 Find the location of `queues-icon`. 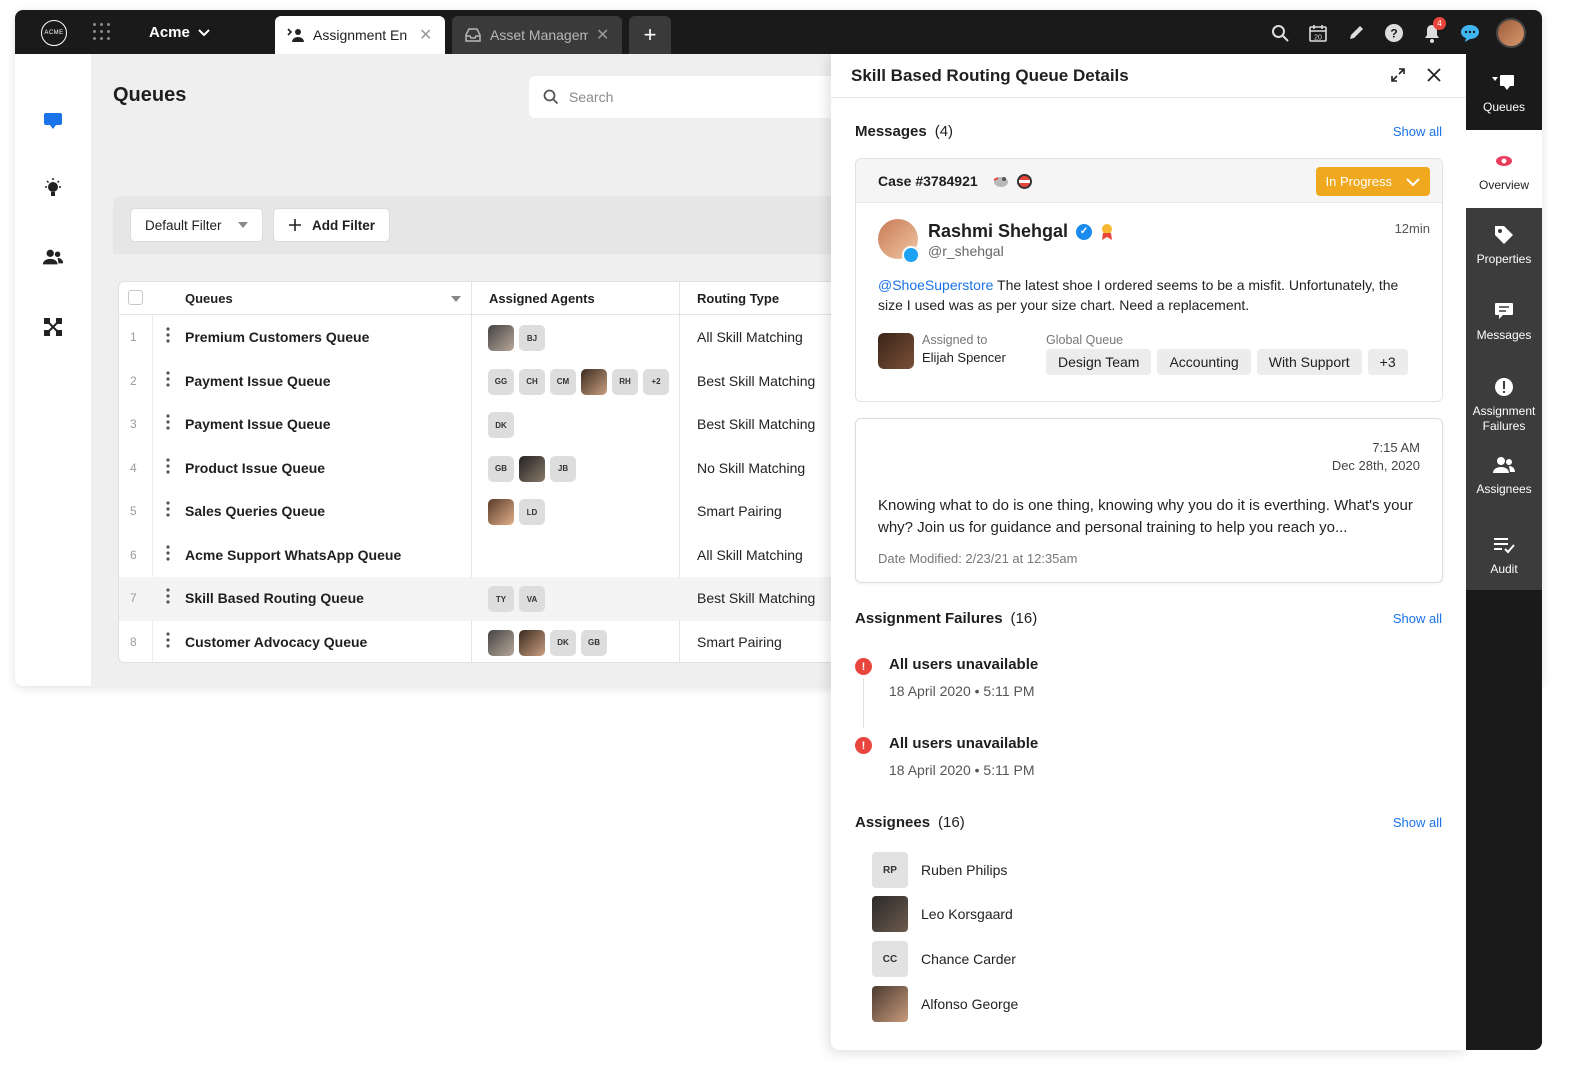

queues-icon is located at coordinates (53, 121).